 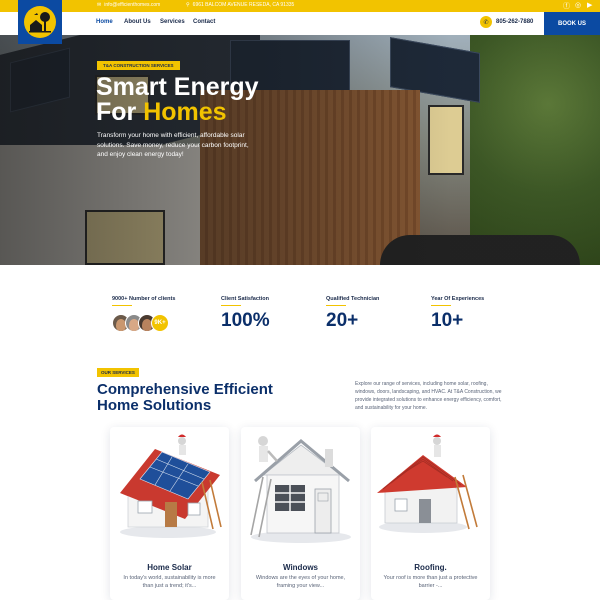 I want to click on services-heading-line1: Comprehensive Efficient, so click(x=185, y=389).